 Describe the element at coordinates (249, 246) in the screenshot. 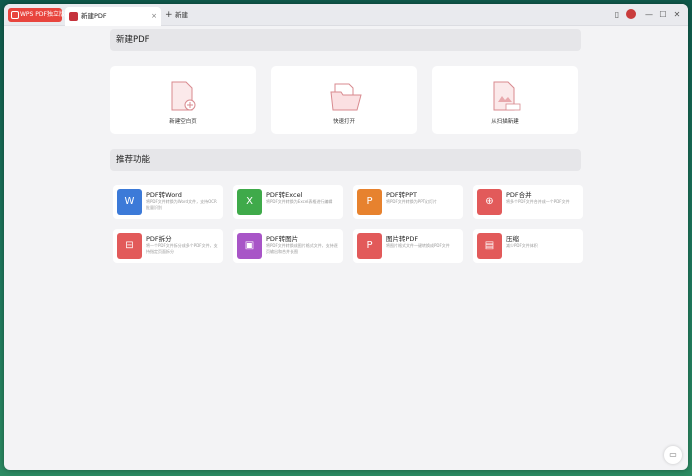

I see `image-icon: ▣` at that location.